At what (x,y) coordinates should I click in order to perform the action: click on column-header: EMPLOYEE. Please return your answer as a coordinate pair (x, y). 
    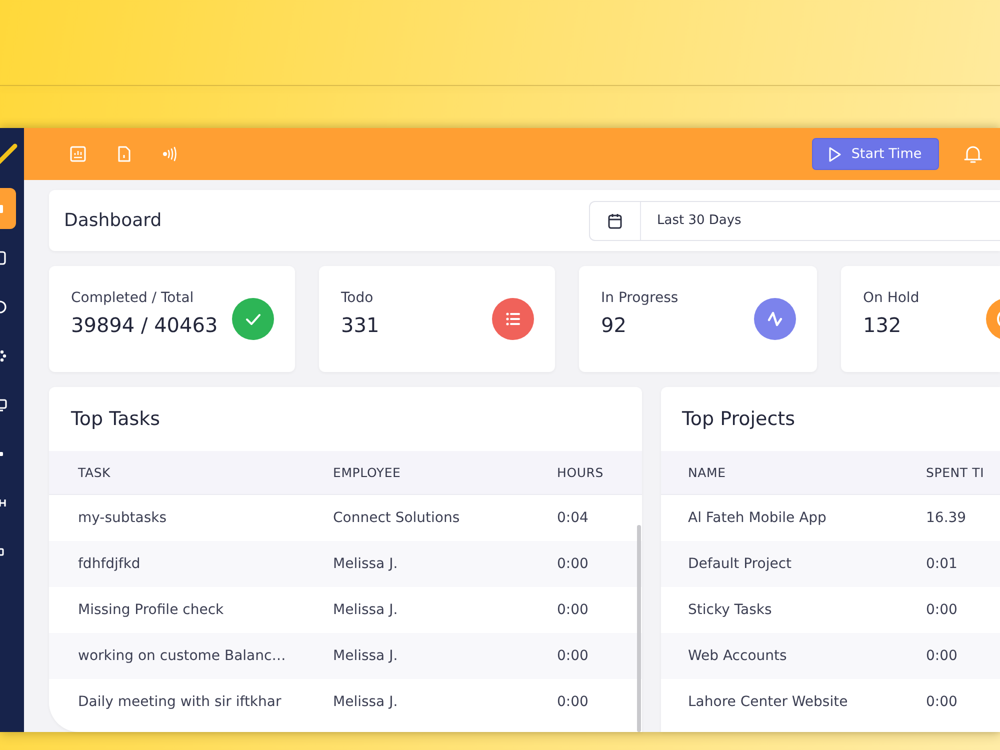
    Looking at the image, I should click on (367, 472).